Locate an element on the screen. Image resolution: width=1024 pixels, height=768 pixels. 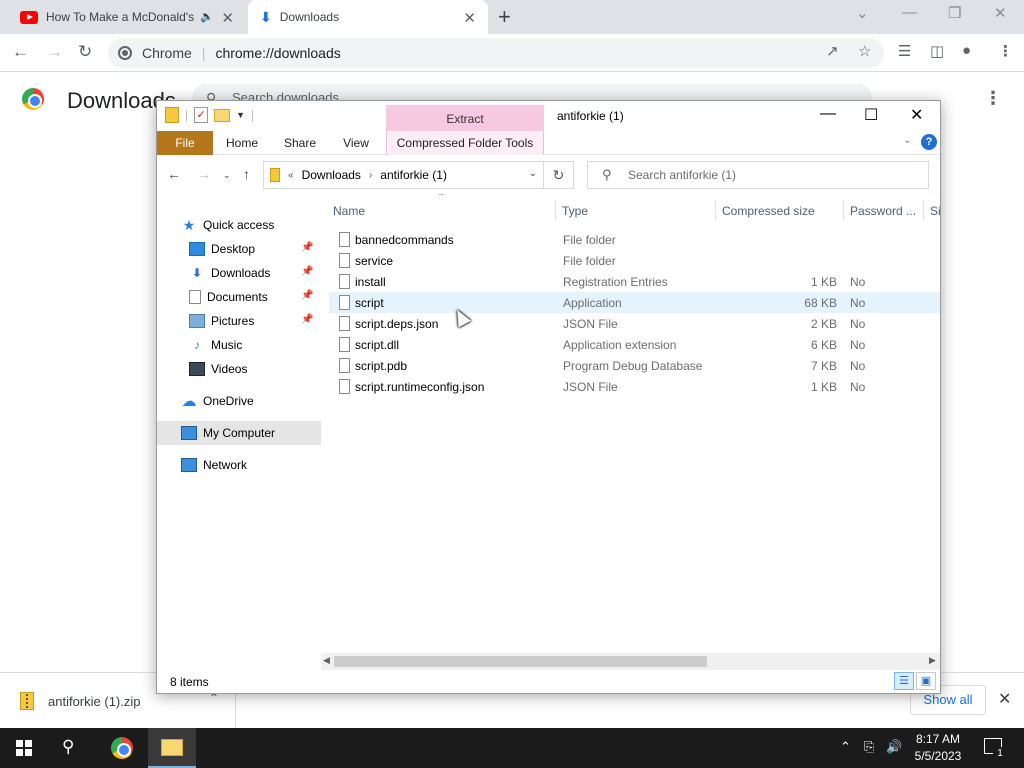
nav-item-downloads: ⬇ Downloads 📌 is located at coordinates (239, 273).